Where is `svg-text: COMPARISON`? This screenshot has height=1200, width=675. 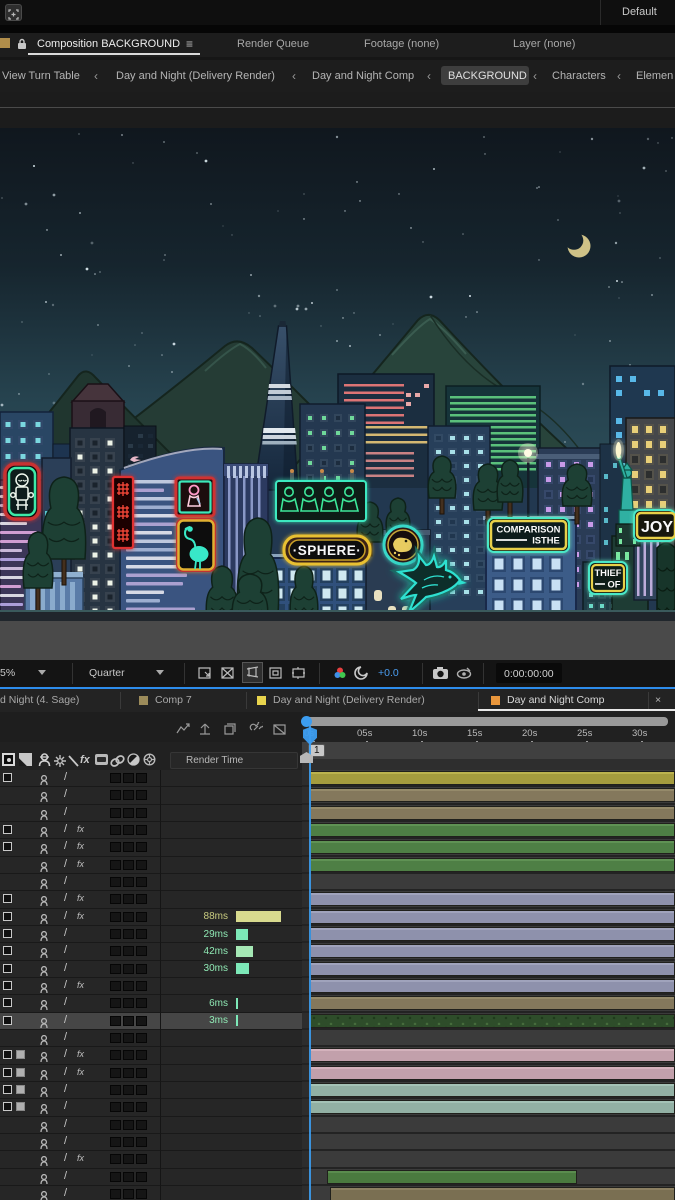
svg-text: COMPARISON is located at coordinates (529, 529).